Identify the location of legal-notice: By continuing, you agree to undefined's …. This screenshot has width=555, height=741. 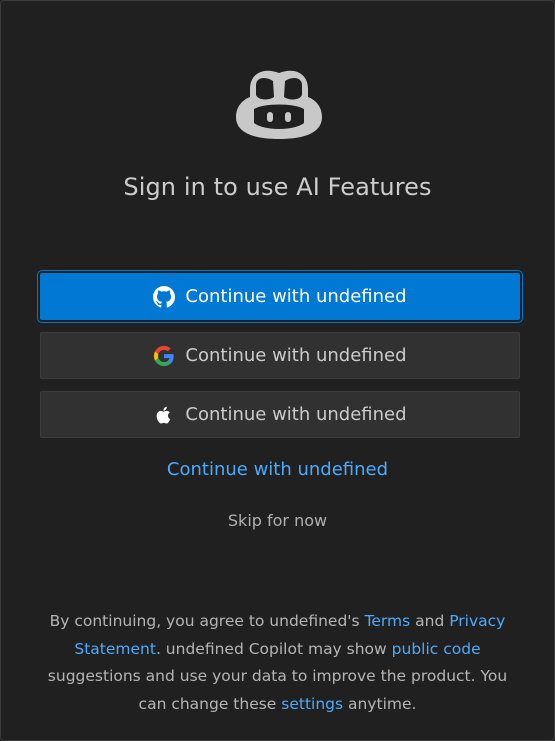
(277, 663).